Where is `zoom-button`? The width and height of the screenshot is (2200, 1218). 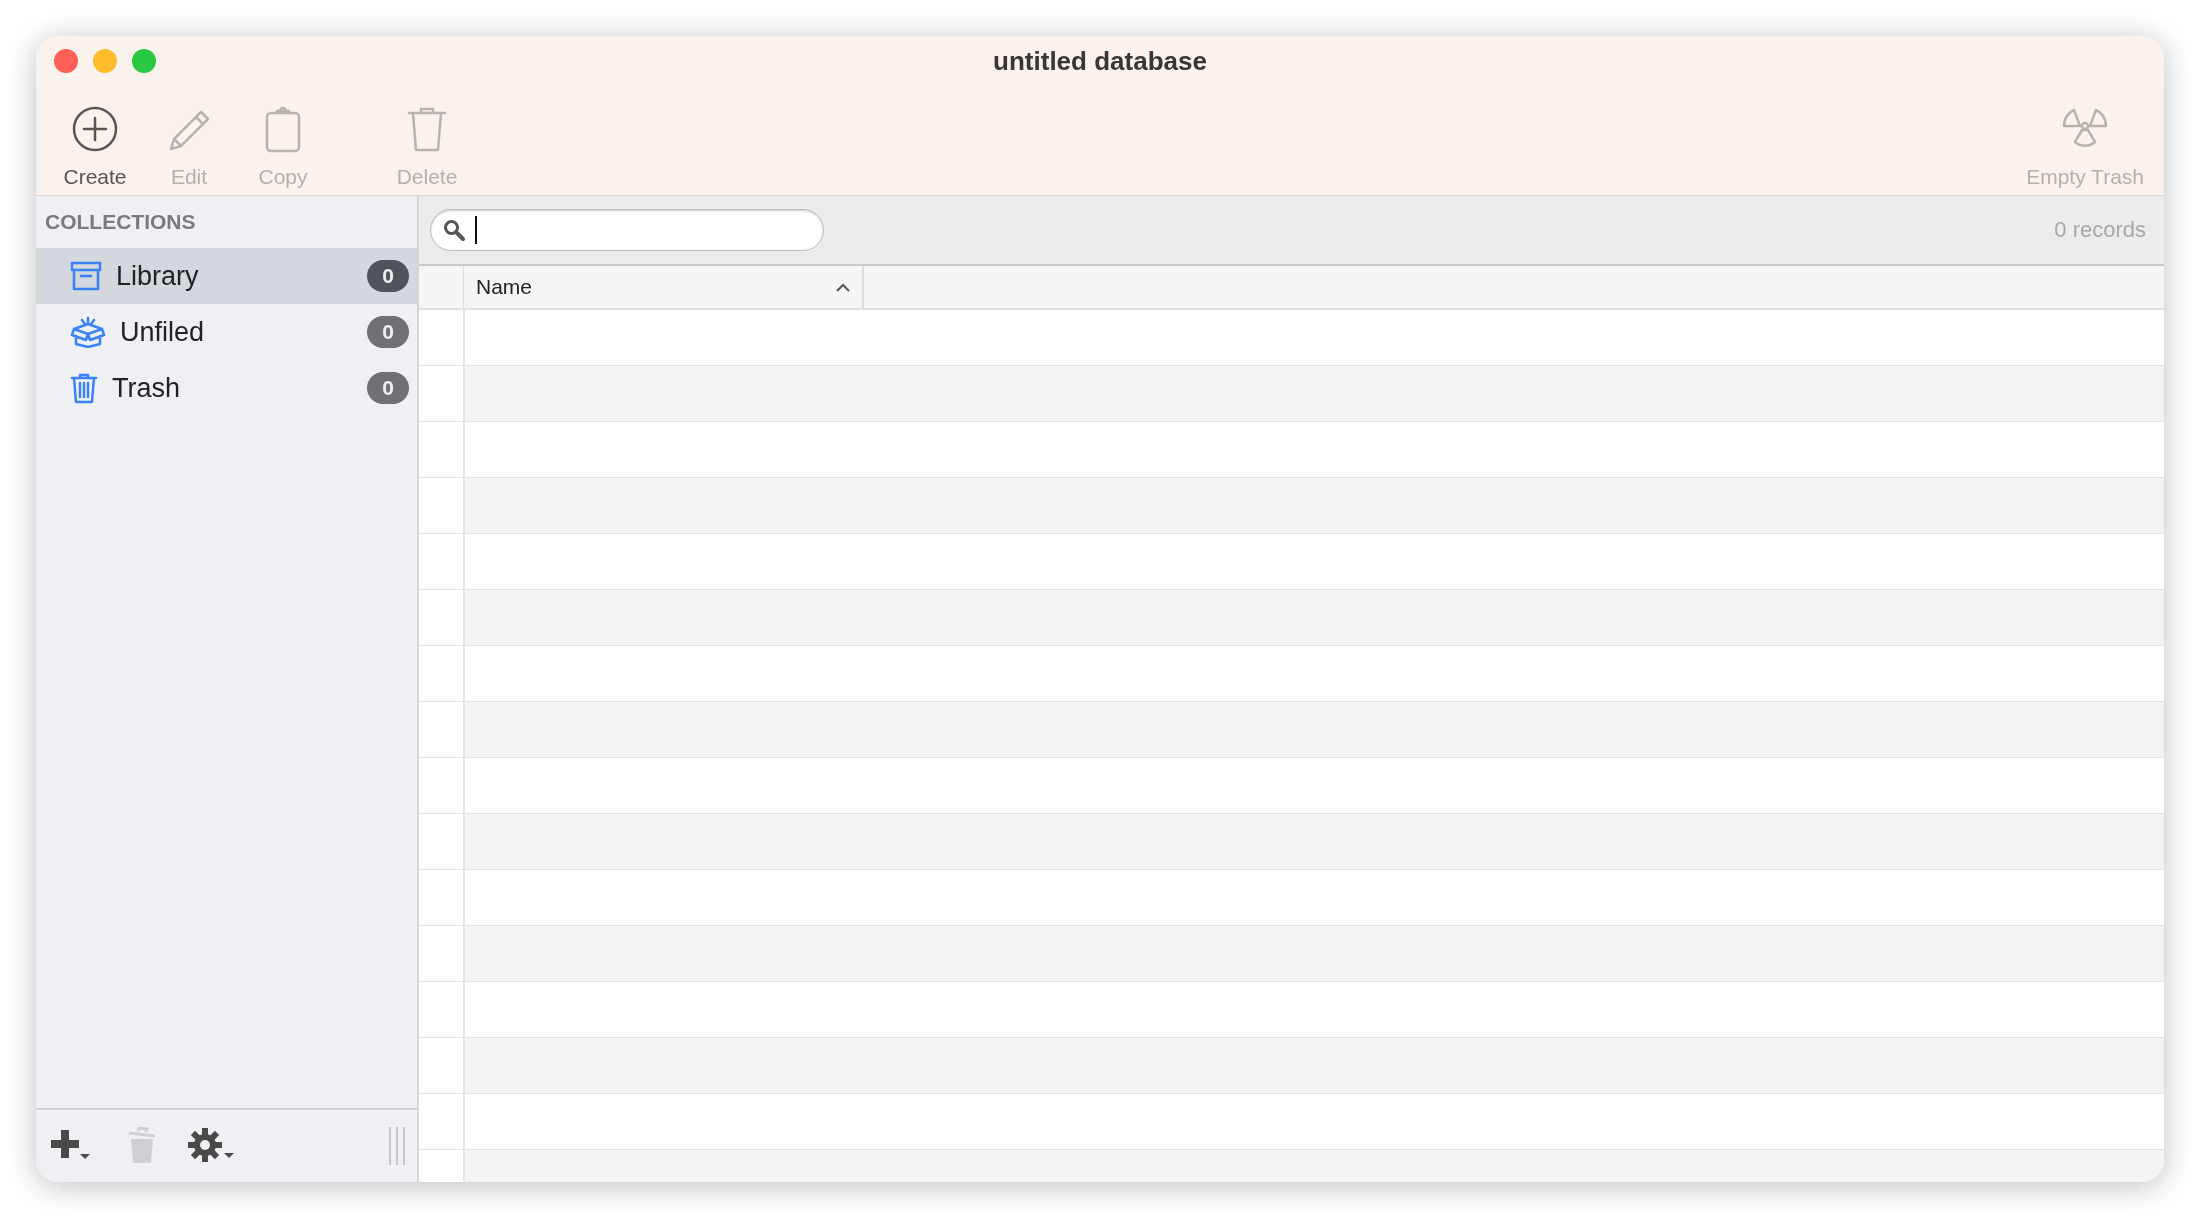
zoom-button is located at coordinates (144, 61).